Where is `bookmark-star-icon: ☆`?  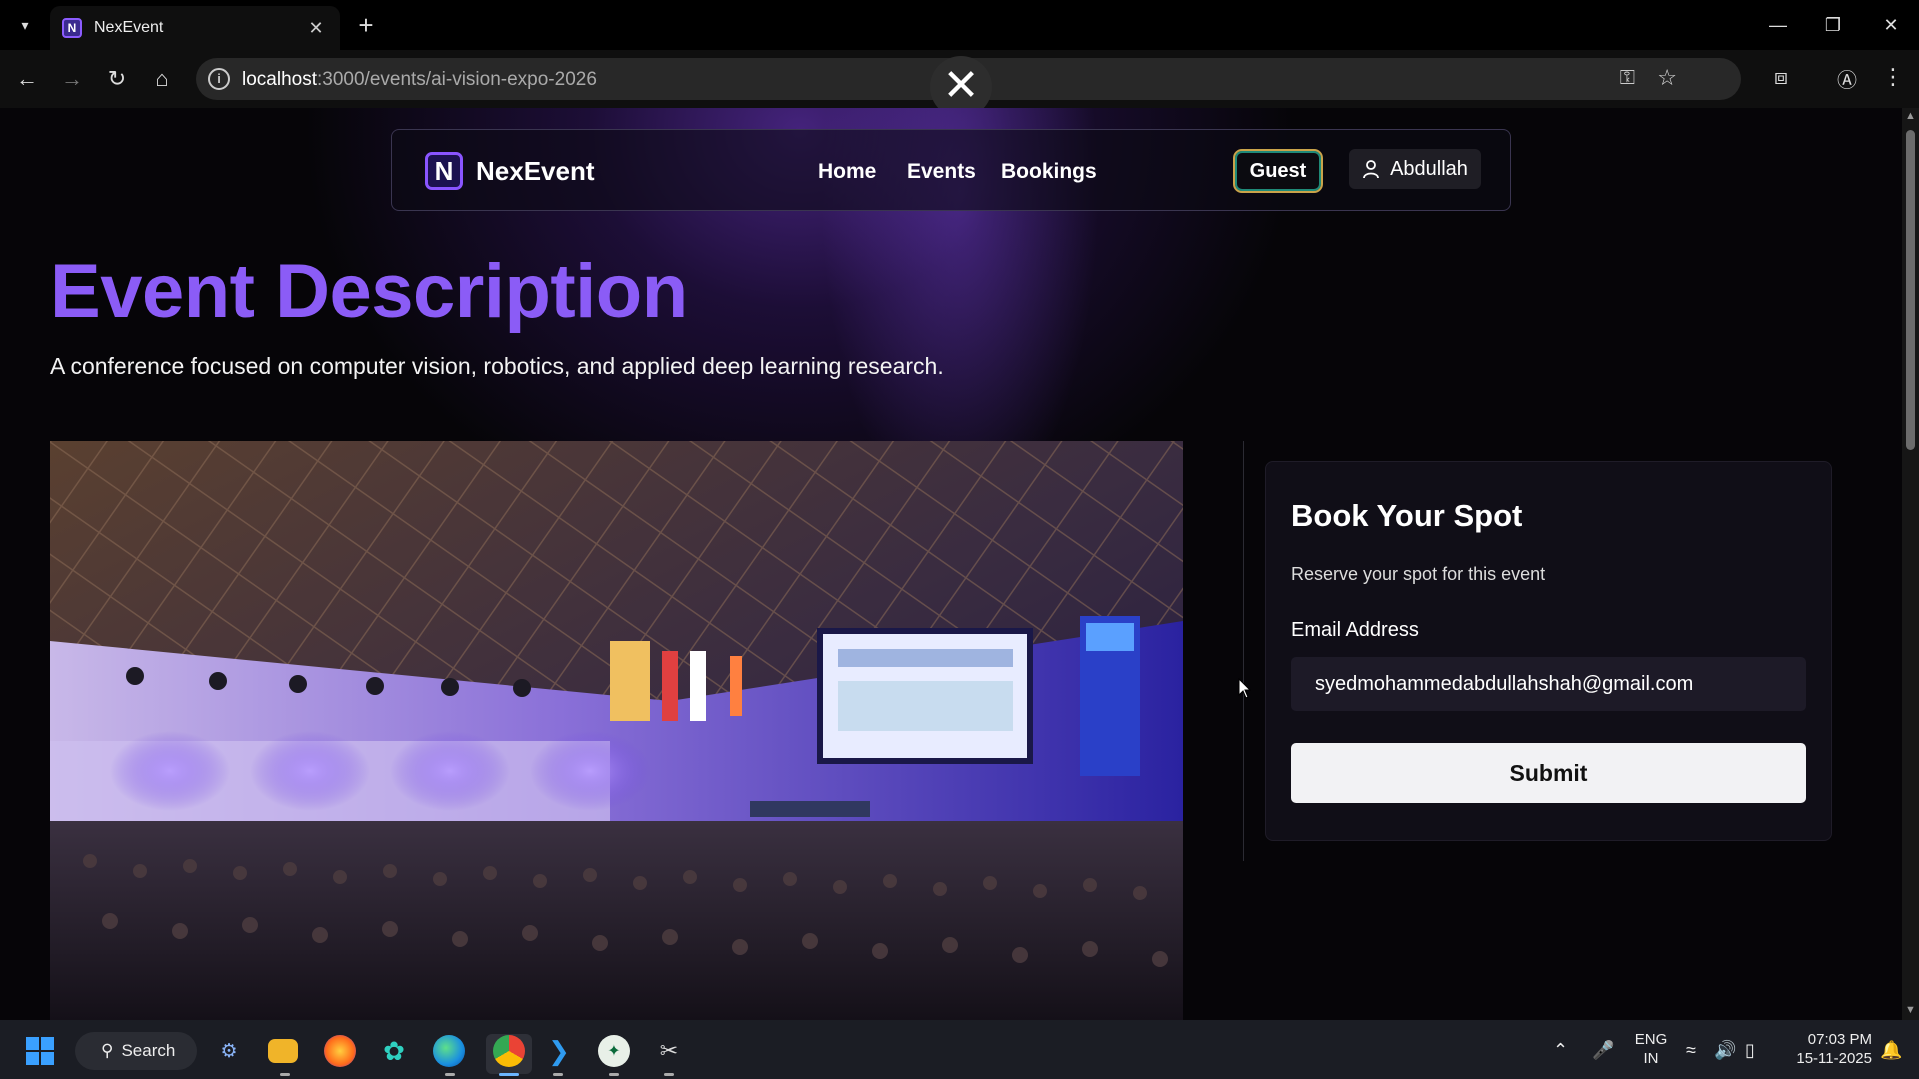 bookmark-star-icon: ☆ is located at coordinates (1667, 78).